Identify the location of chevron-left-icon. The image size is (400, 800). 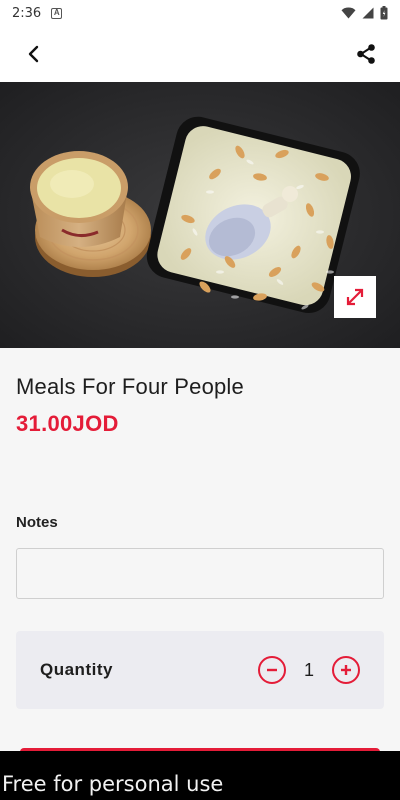
(33, 54).